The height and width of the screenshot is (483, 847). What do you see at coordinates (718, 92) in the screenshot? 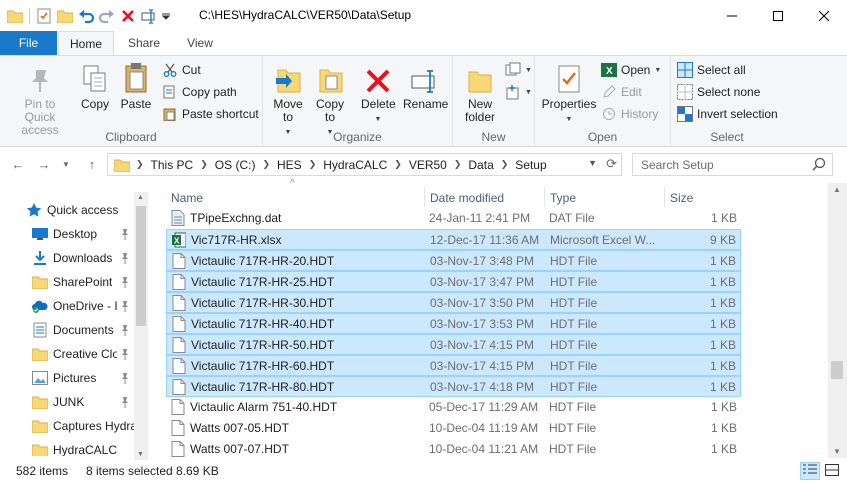
I see `select-none-button: Select none` at bounding box center [718, 92].